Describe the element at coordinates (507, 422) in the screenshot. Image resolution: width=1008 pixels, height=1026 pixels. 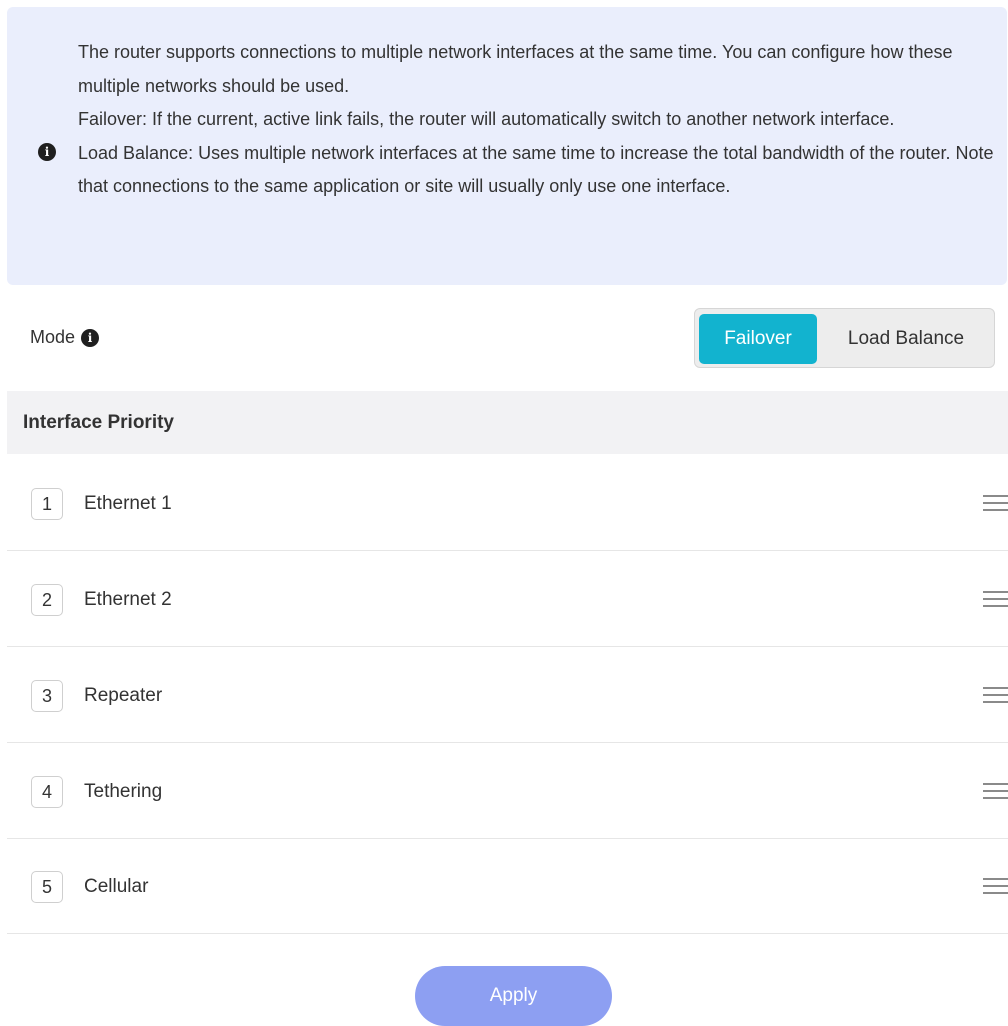
I see `interface-priority-header: Interface Priority` at that location.